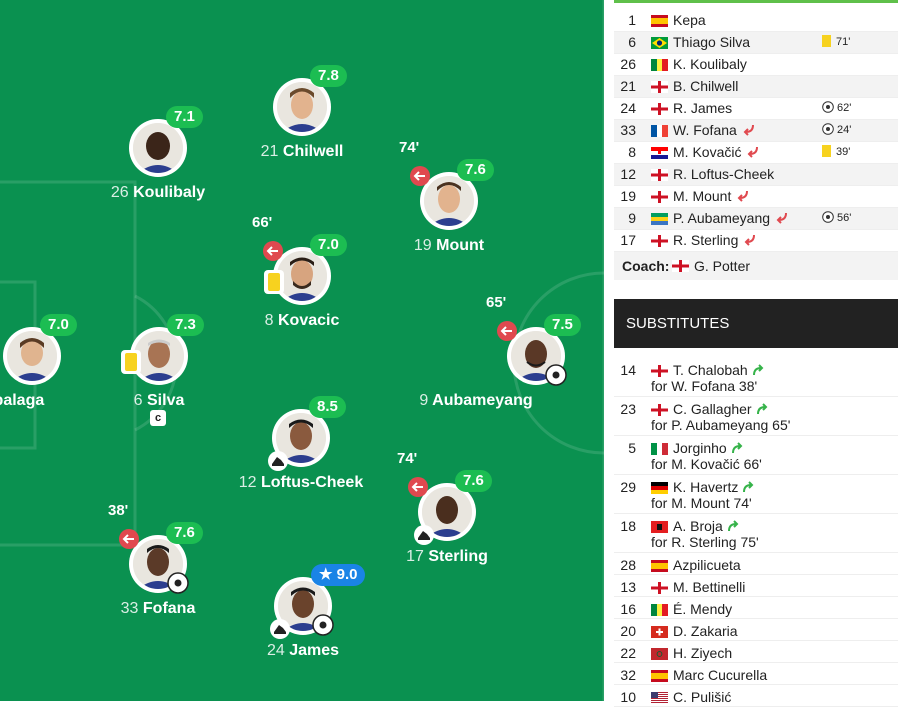 This screenshot has width=898, height=707. I want to click on player-name: 19 Mount, so click(449, 245).